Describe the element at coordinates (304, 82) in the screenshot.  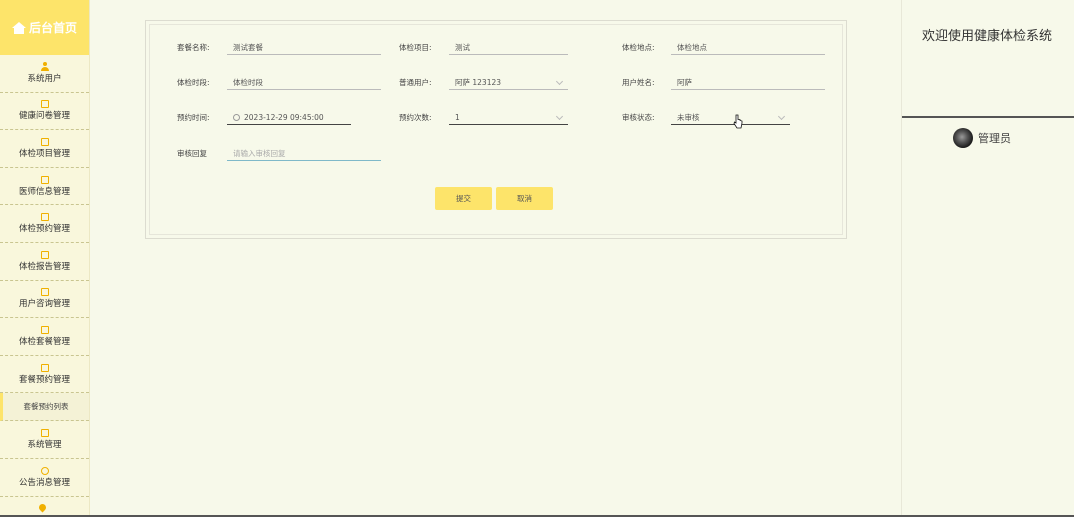
I see `exam-period-input: 体检时段` at that location.